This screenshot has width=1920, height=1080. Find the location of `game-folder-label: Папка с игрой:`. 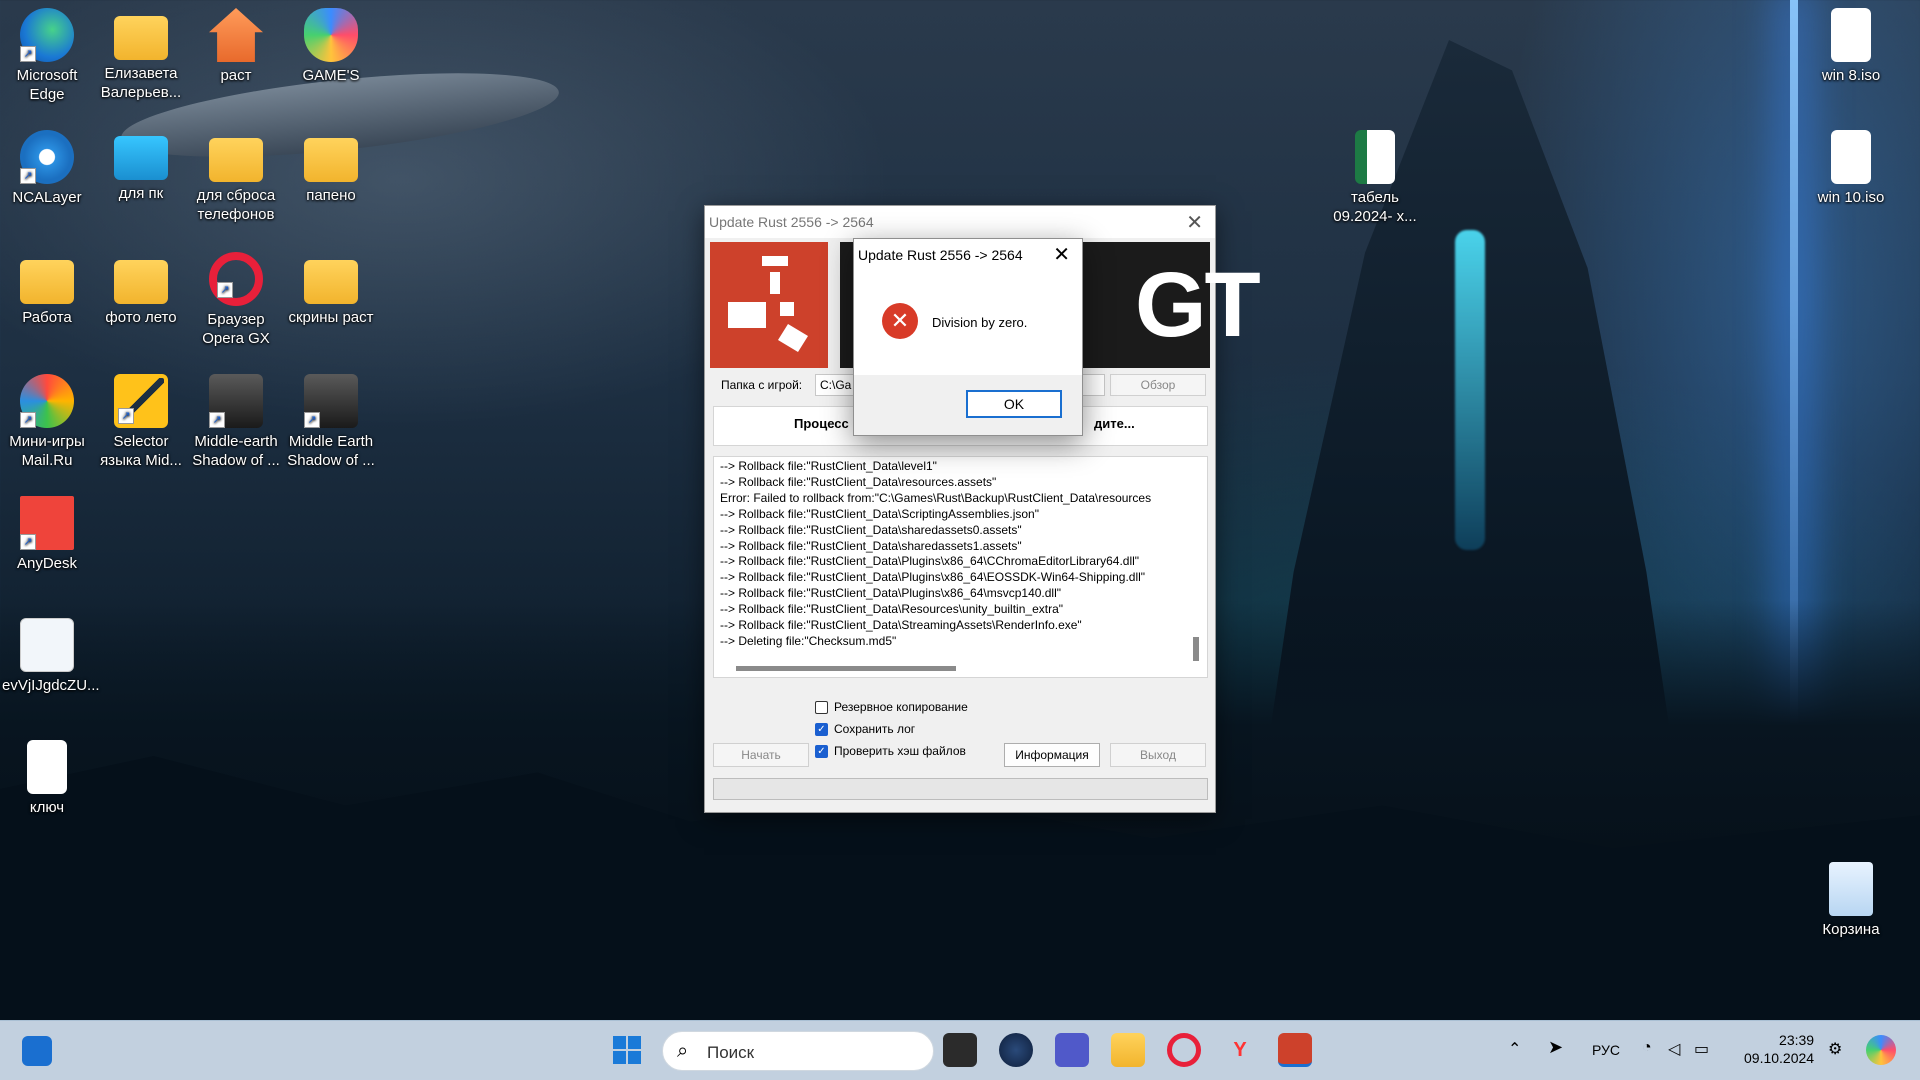

game-folder-label: Папка с игрой: is located at coordinates (762, 385).